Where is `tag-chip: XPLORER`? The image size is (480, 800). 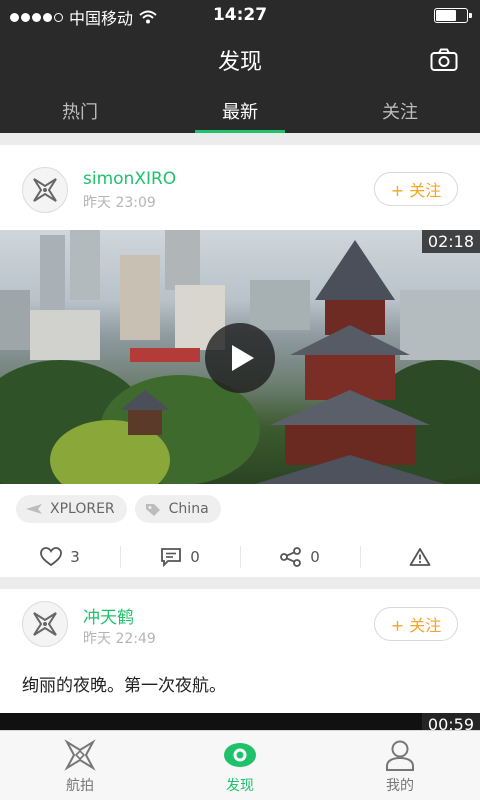 tag-chip: XPLORER is located at coordinates (71, 509).